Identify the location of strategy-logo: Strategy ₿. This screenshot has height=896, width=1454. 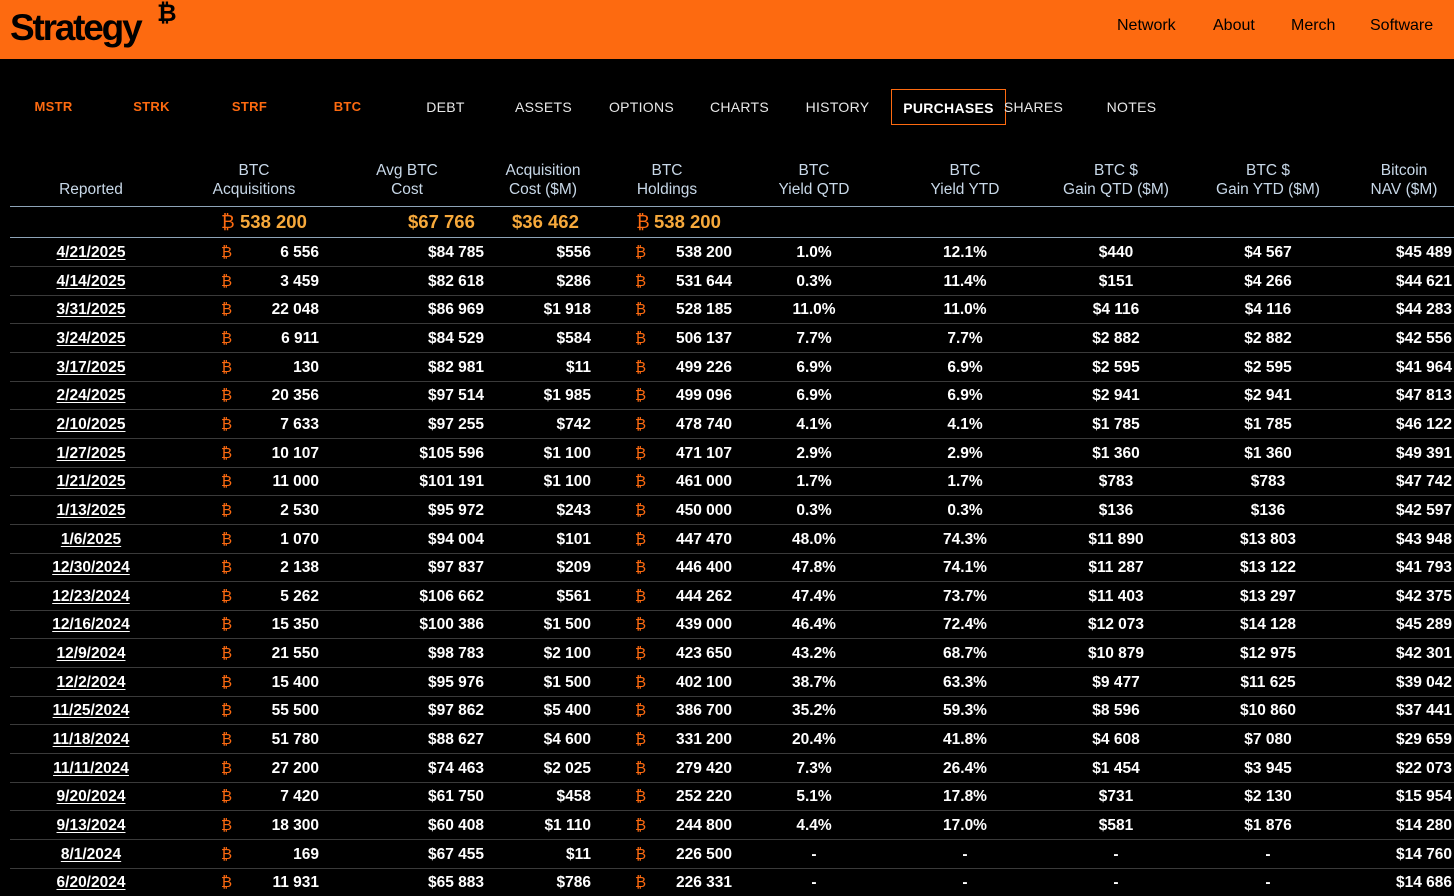
(93, 26).